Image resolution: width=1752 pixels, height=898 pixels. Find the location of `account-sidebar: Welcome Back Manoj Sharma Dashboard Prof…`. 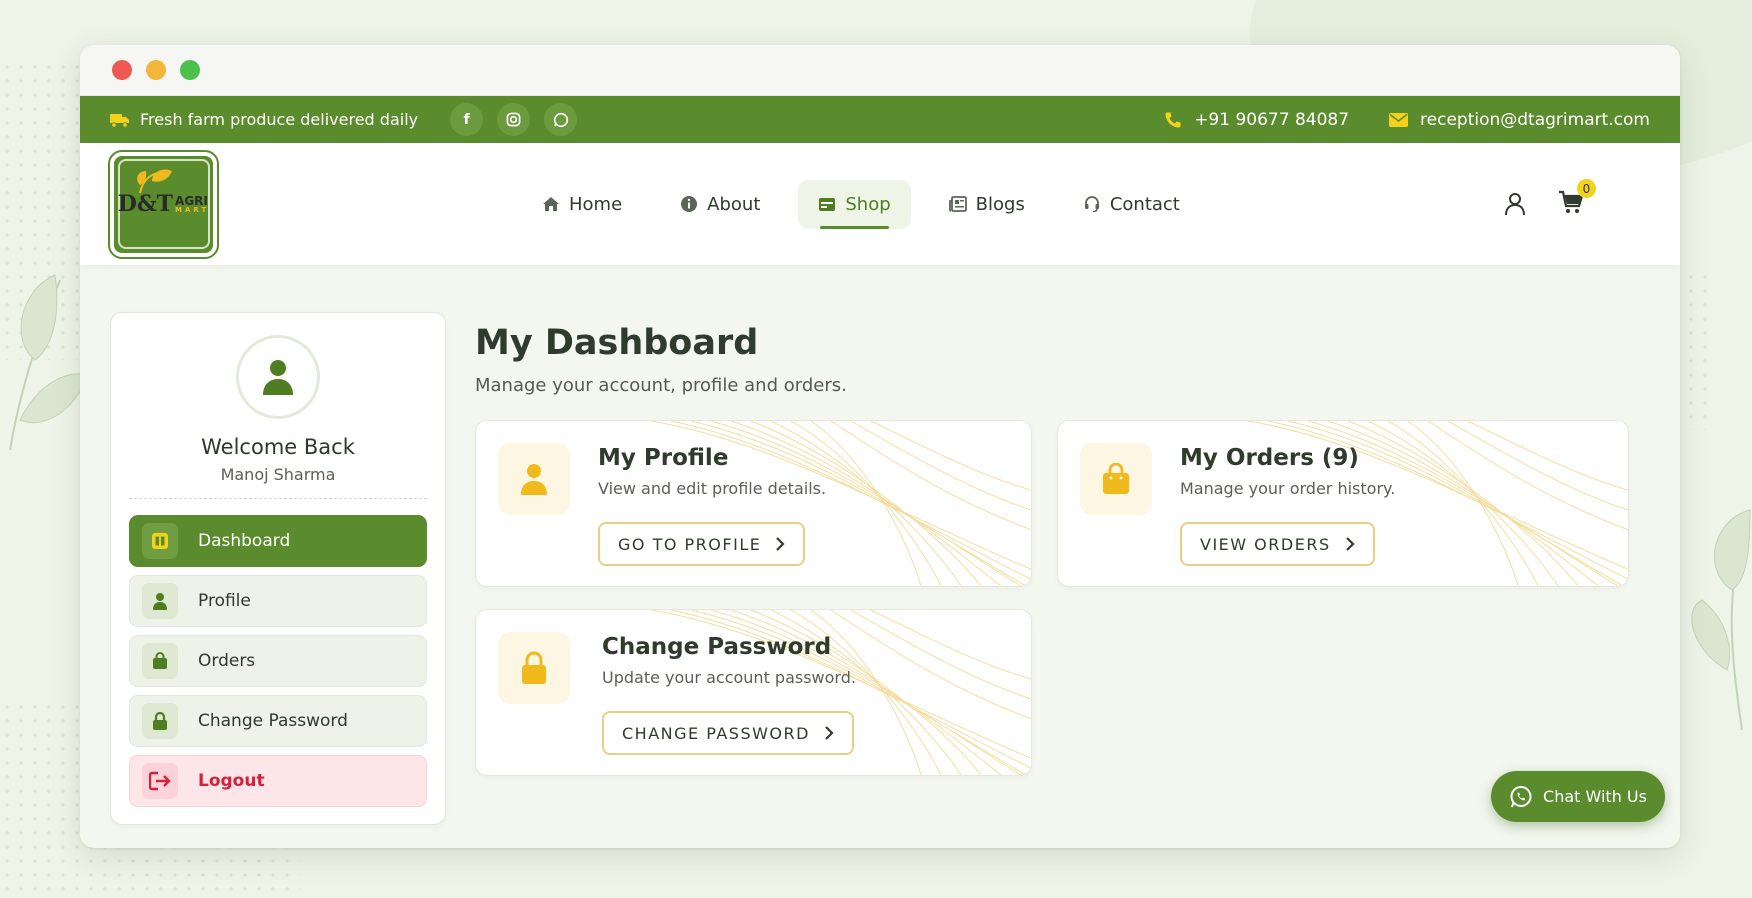

account-sidebar: Welcome Back Manoj Sharma Dashboard Prof… is located at coordinates (278, 568).